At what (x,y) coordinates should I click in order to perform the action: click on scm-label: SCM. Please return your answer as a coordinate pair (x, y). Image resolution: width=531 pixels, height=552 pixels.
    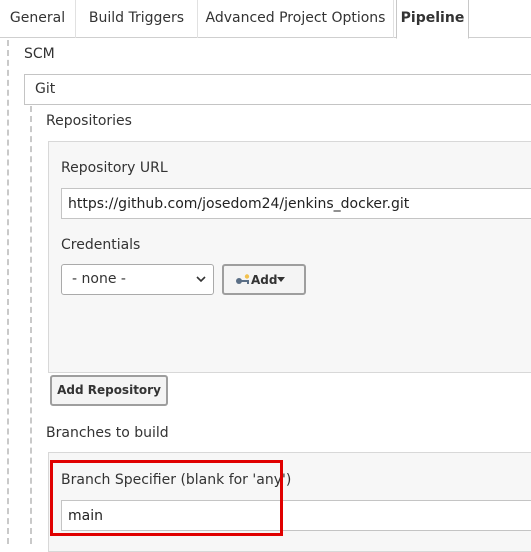
    Looking at the image, I should click on (39, 54).